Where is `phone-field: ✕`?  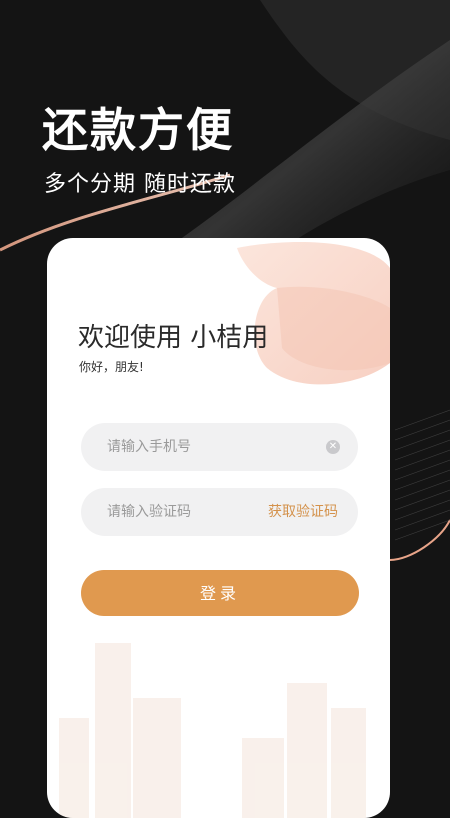 phone-field: ✕ is located at coordinates (219, 447).